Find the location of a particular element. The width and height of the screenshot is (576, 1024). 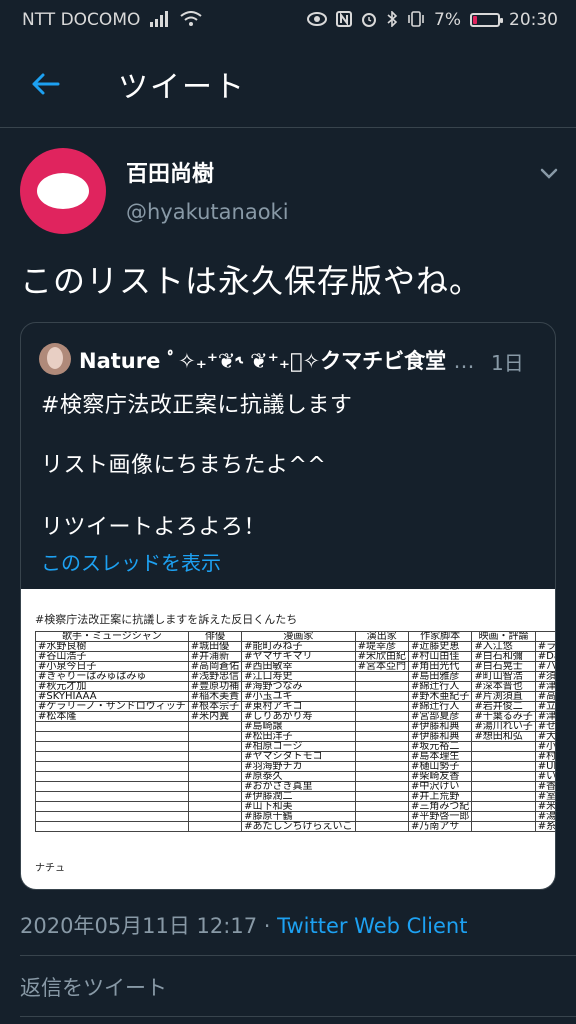

signal-icon is located at coordinates (160, 20).